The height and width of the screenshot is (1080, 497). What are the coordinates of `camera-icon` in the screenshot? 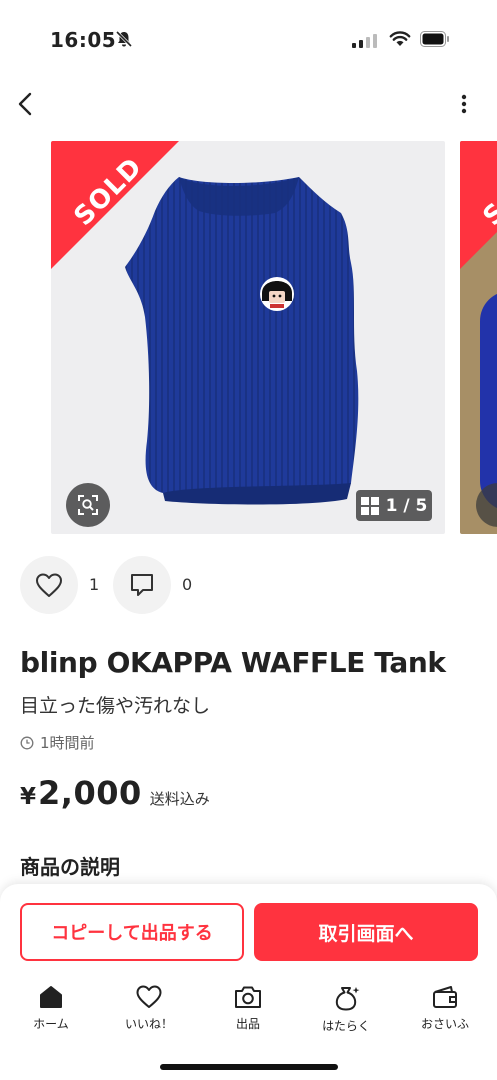 It's located at (248, 997).